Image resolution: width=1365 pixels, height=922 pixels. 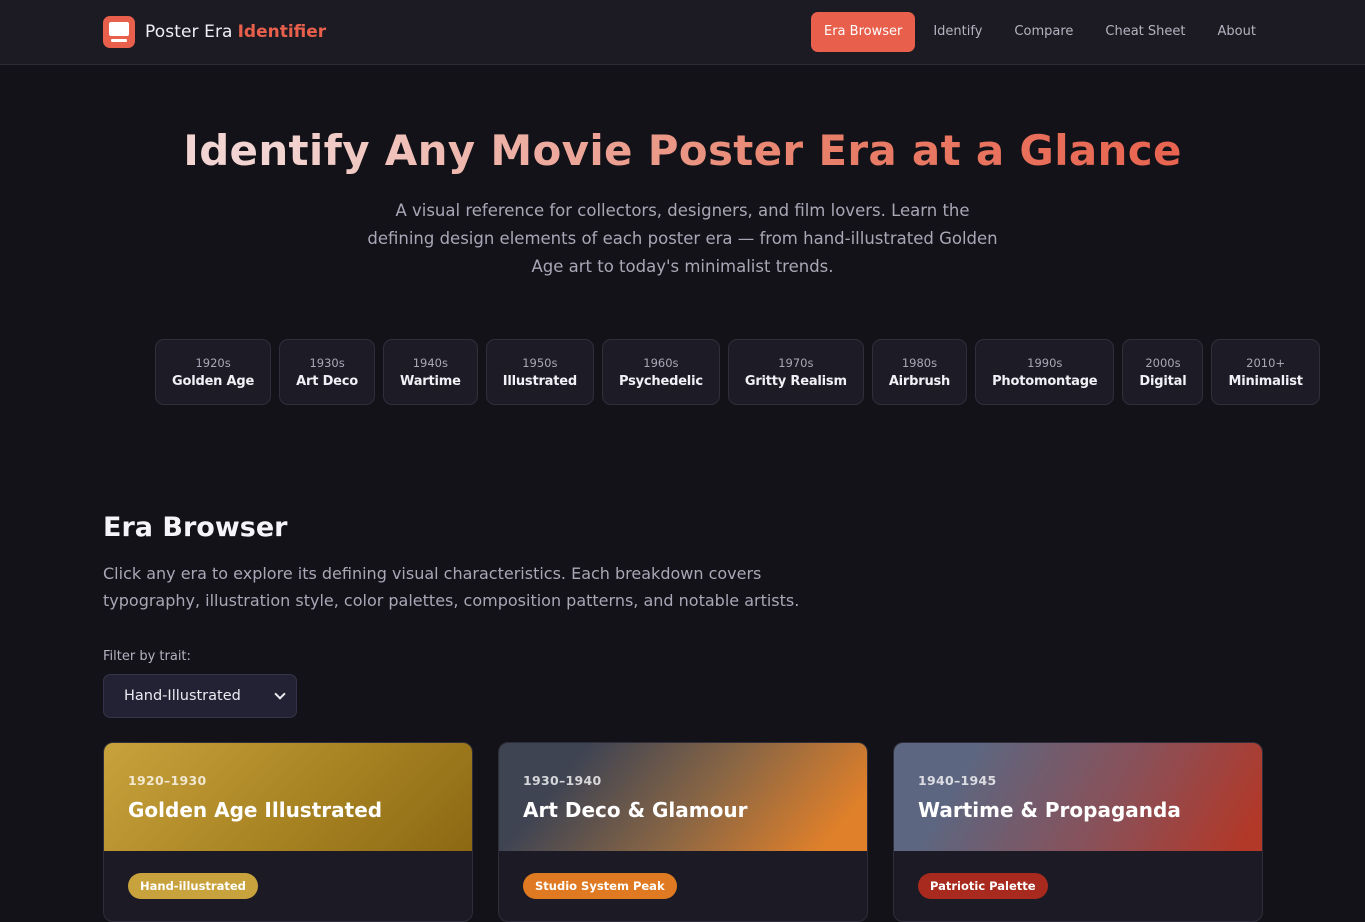 What do you see at coordinates (213, 362) in the screenshot?
I see `era-chip-year: 1920s` at bounding box center [213, 362].